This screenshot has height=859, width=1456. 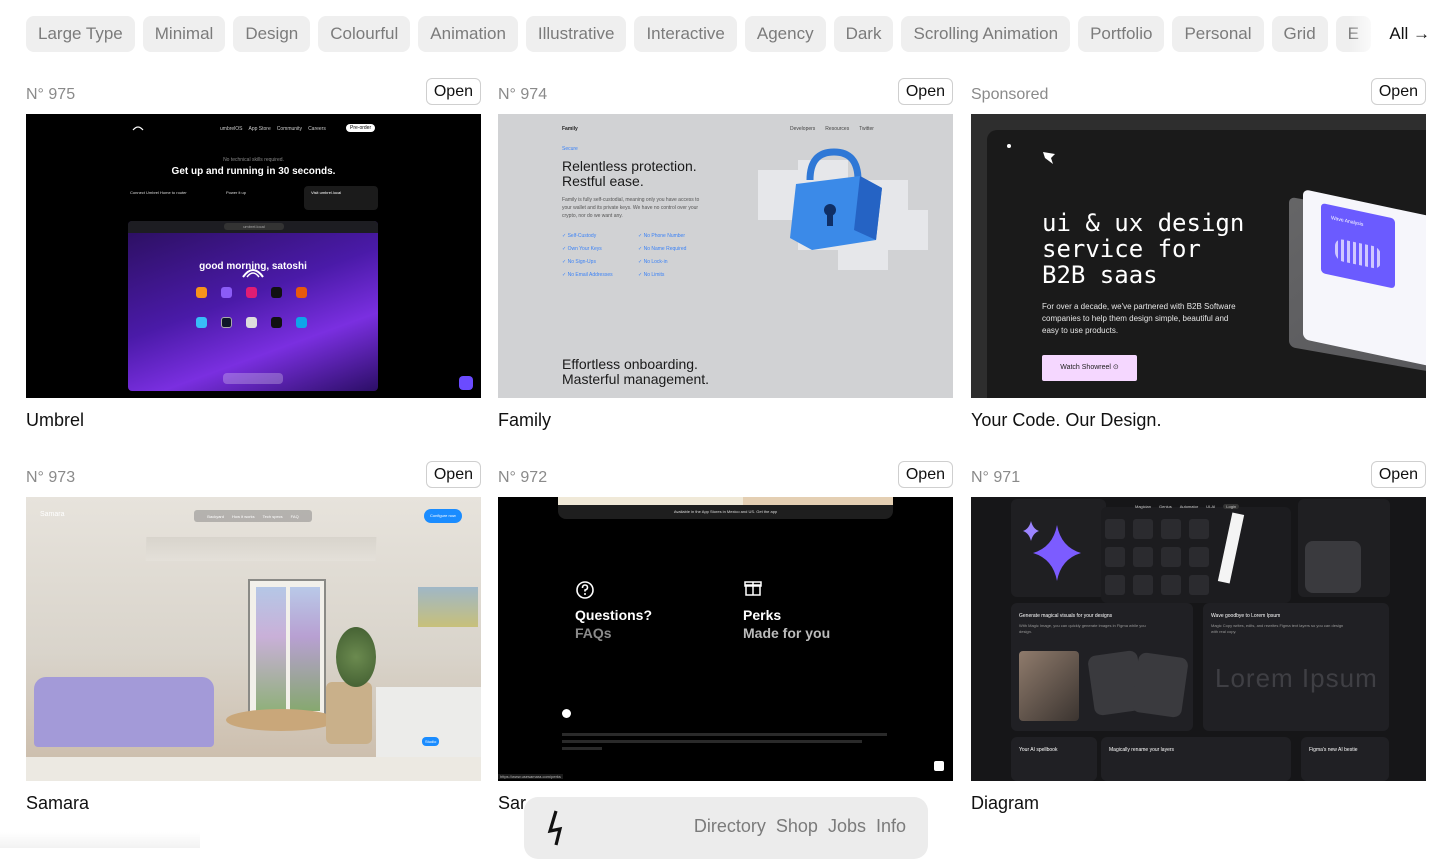 What do you see at coordinates (570, 129) in the screenshot?
I see `family-brand: Family` at bounding box center [570, 129].